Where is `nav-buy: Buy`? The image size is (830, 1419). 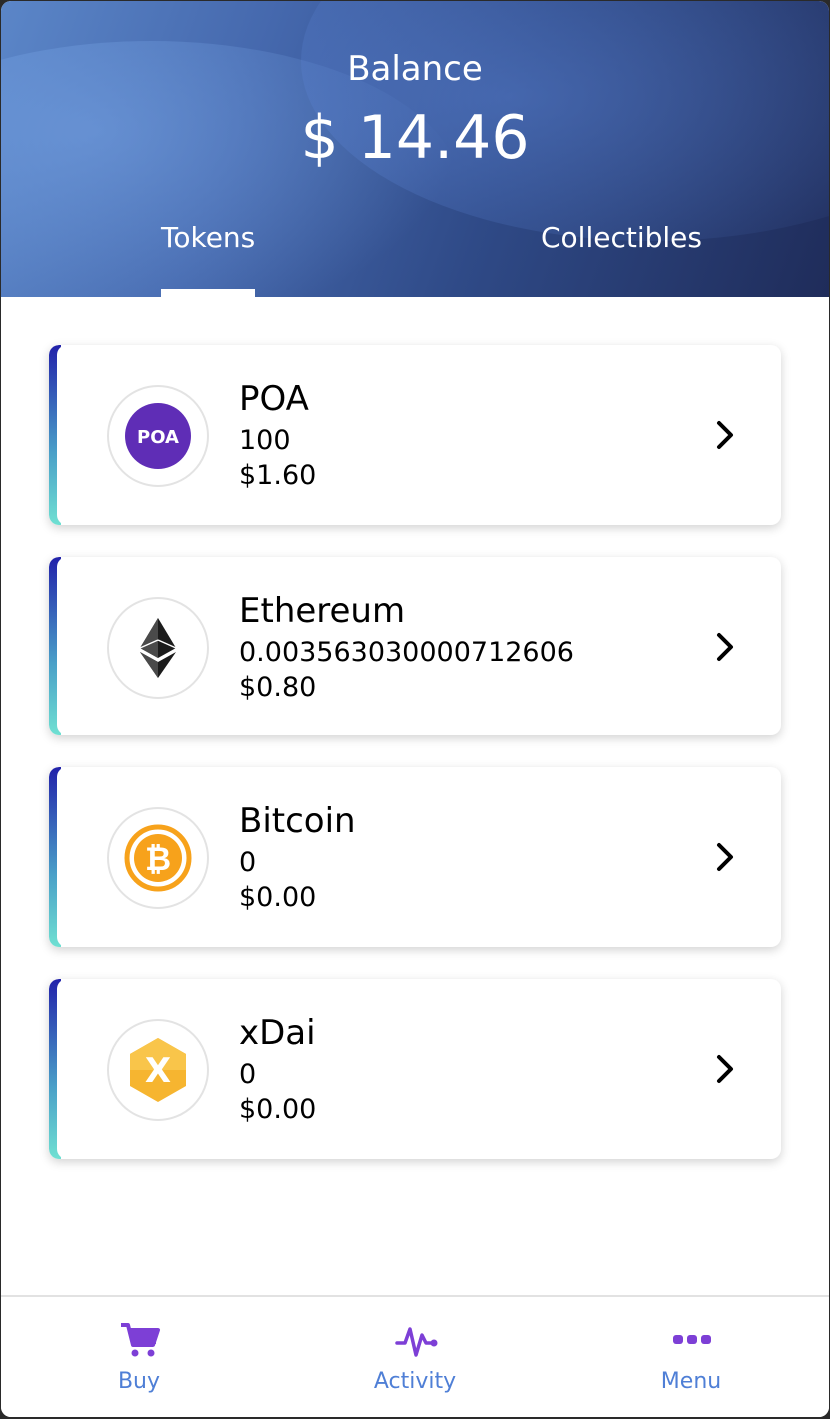 nav-buy: Buy is located at coordinates (139, 1357).